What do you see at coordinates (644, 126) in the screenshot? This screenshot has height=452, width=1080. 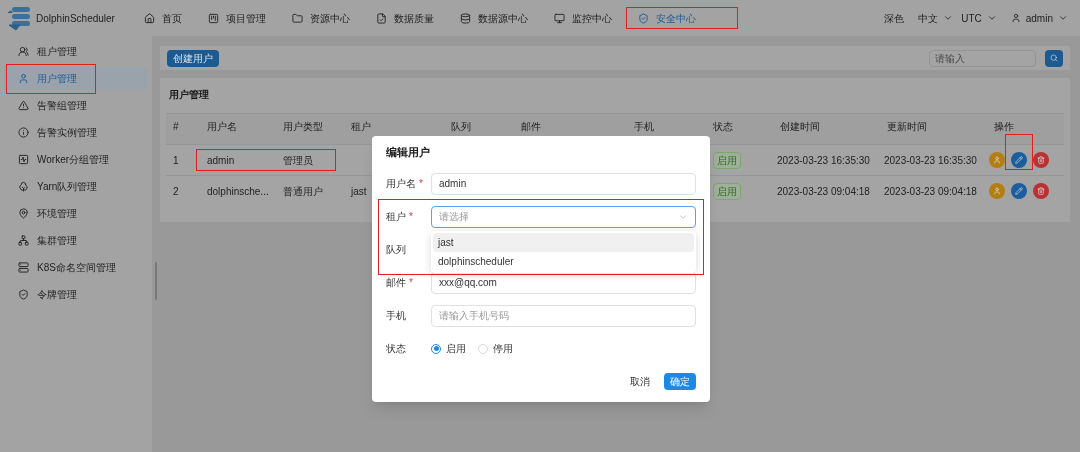 I see `column-header: 手机` at bounding box center [644, 126].